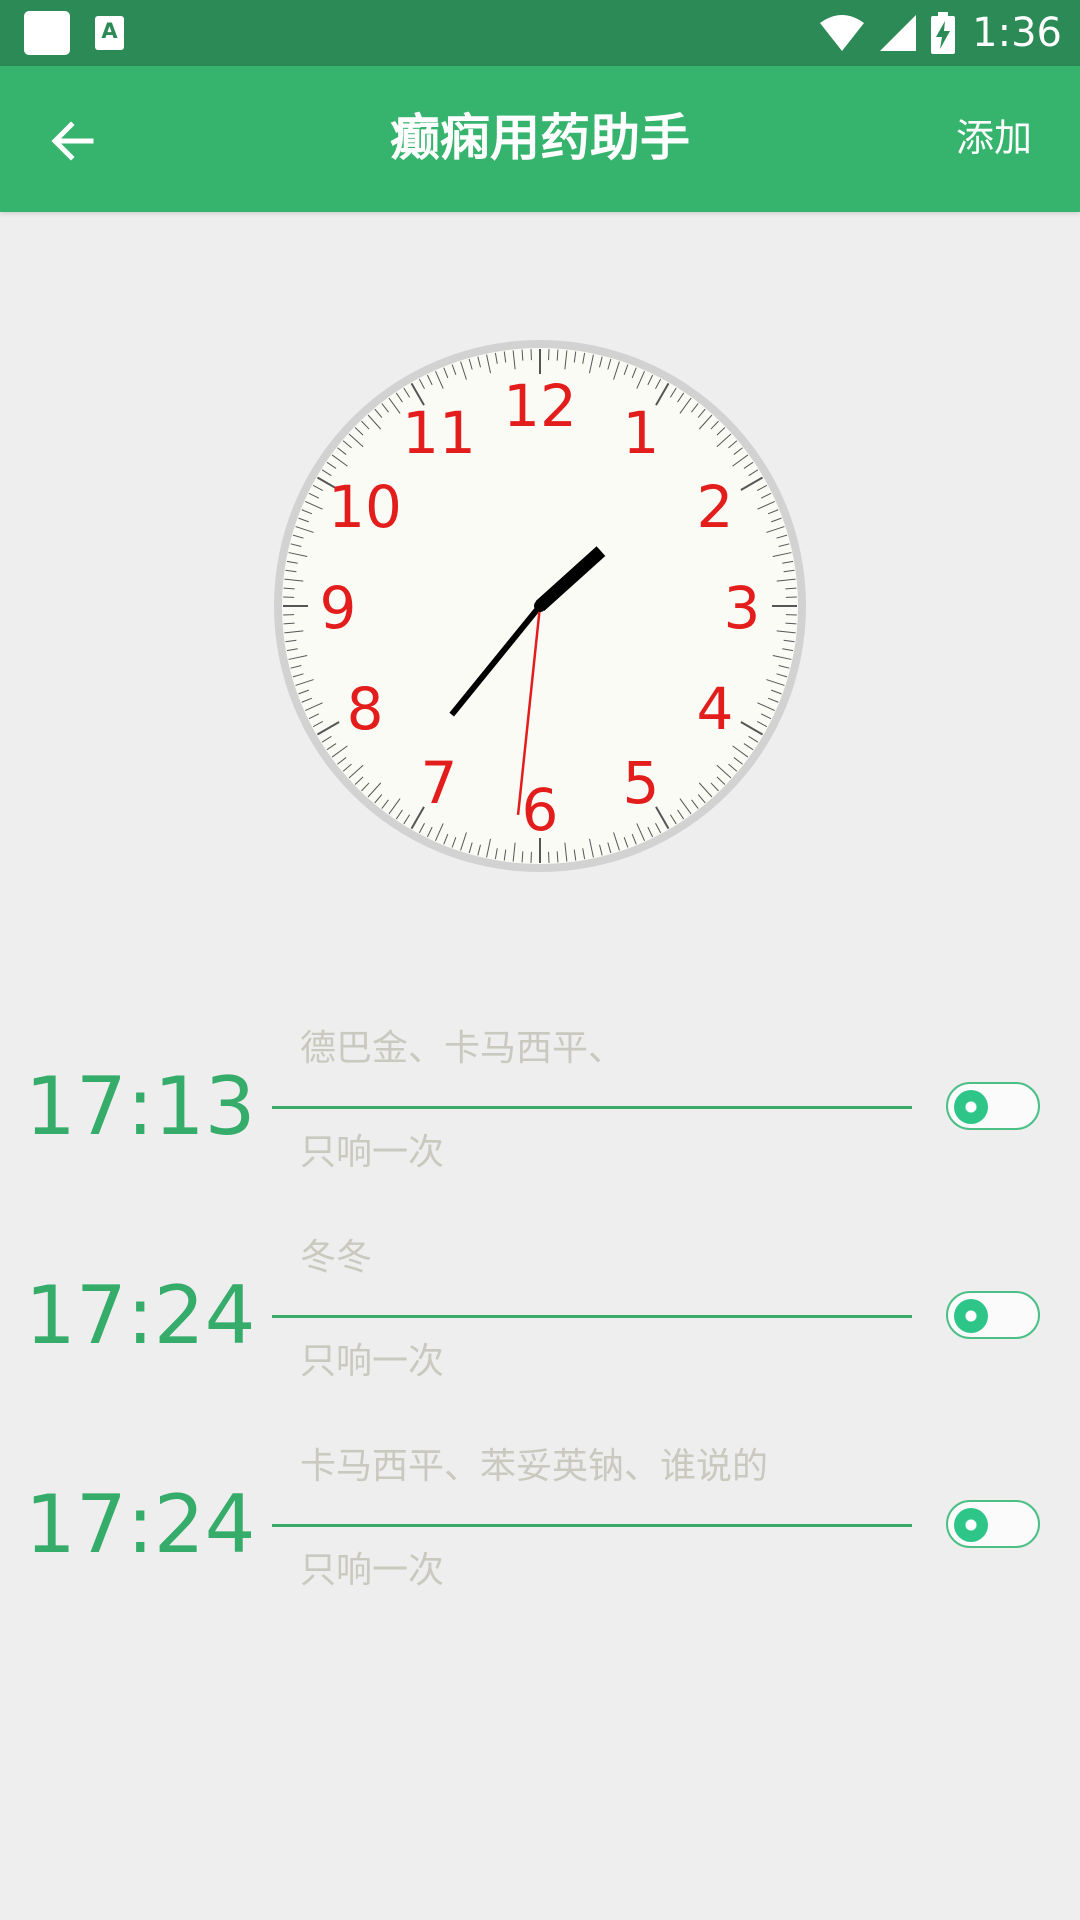  Describe the element at coordinates (714, 507) in the screenshot. I see `clock-number: 2` at that location.